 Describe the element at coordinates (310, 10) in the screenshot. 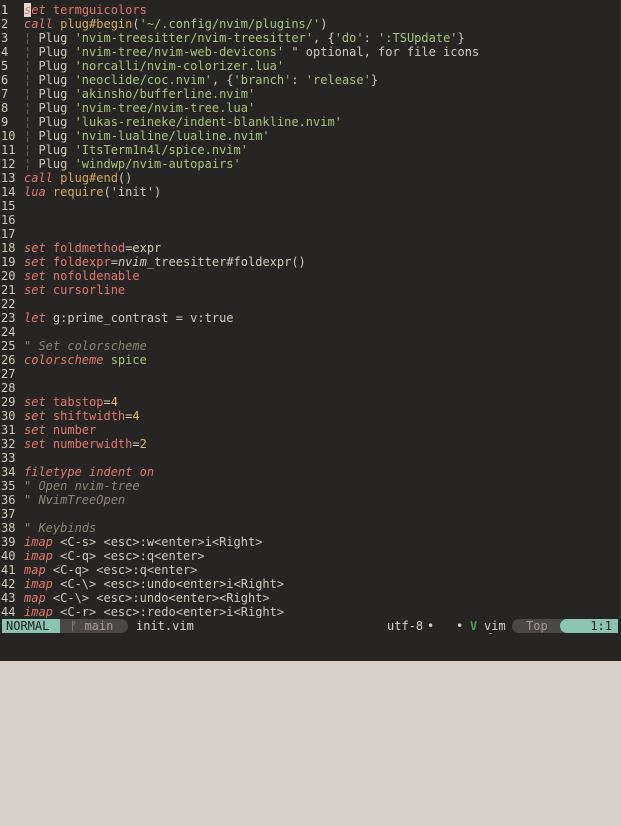

I see `code-line: 1 set termguicolors` at that location.